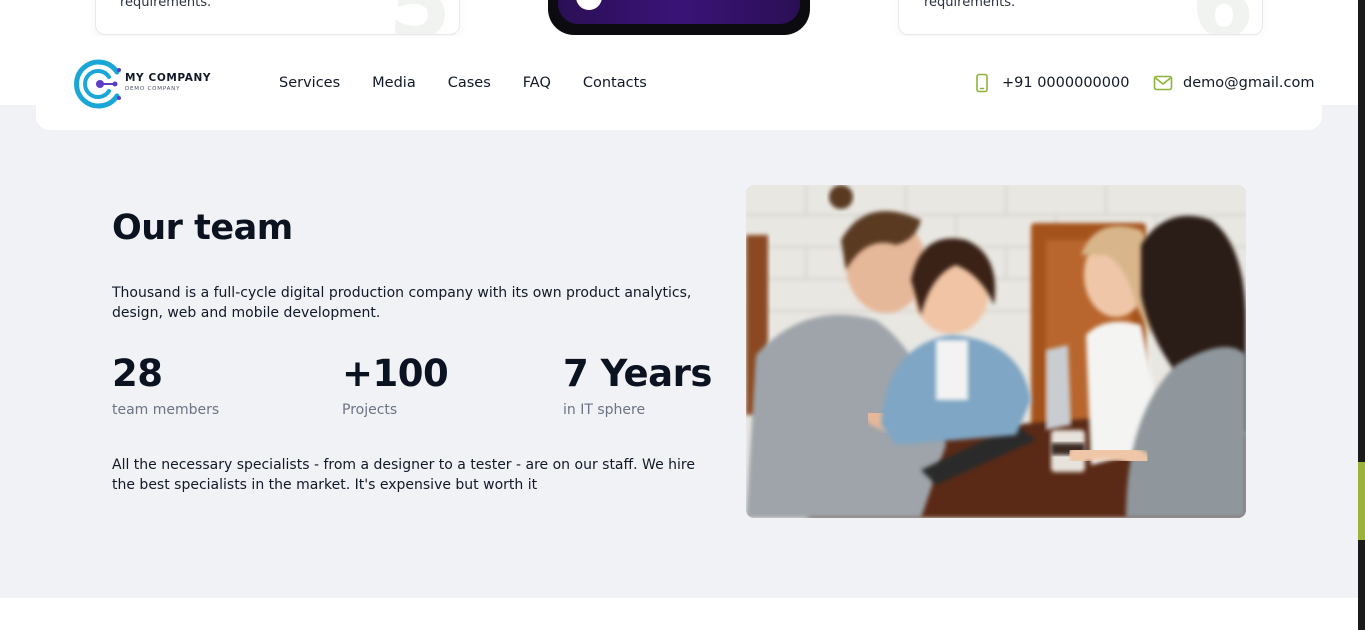 This screenshot has height=630, width=1365. What do you see at coordinates (1249, 83) in the screenshot?
I see `email-address: demo@gmail.com` at bounding box center [1249, 83].